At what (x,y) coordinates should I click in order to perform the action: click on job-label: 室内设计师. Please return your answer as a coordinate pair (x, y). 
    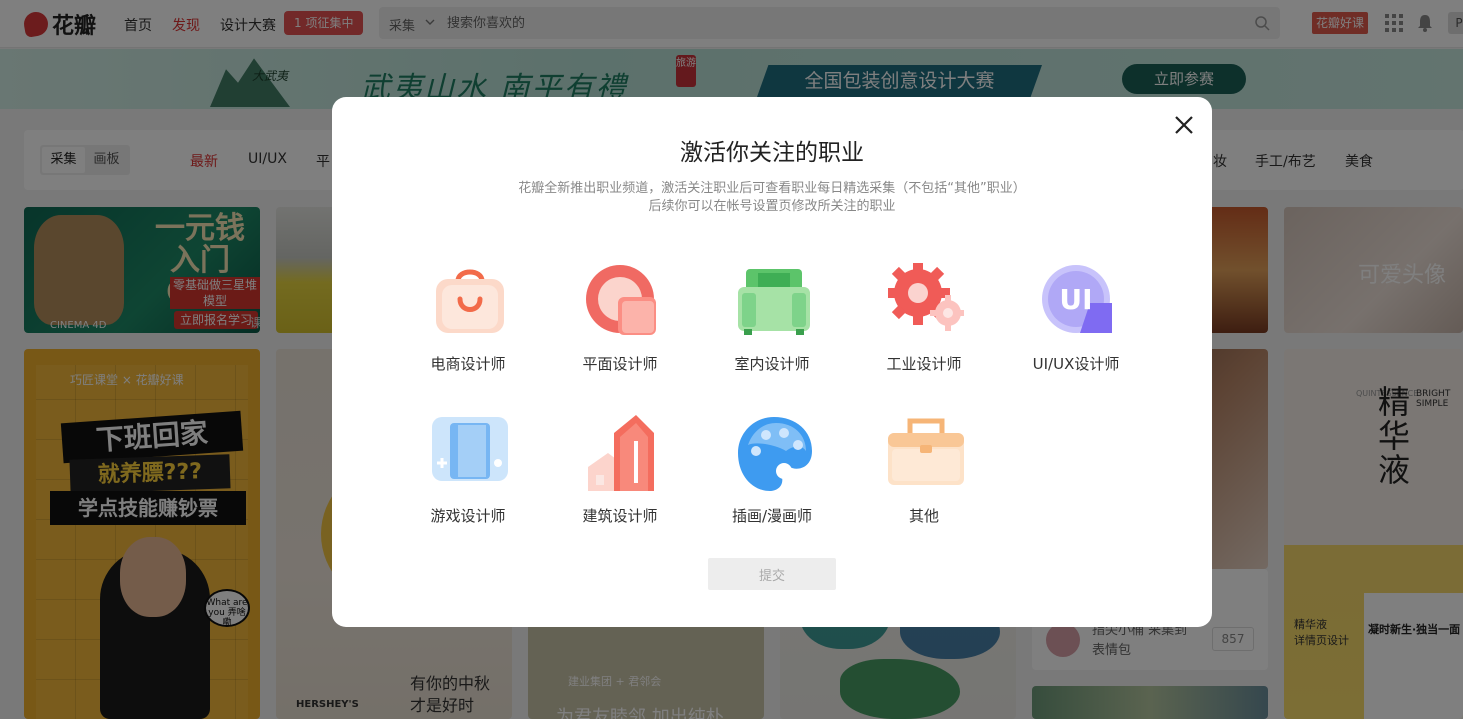
    Looking at the image, I should click on (772, 364).